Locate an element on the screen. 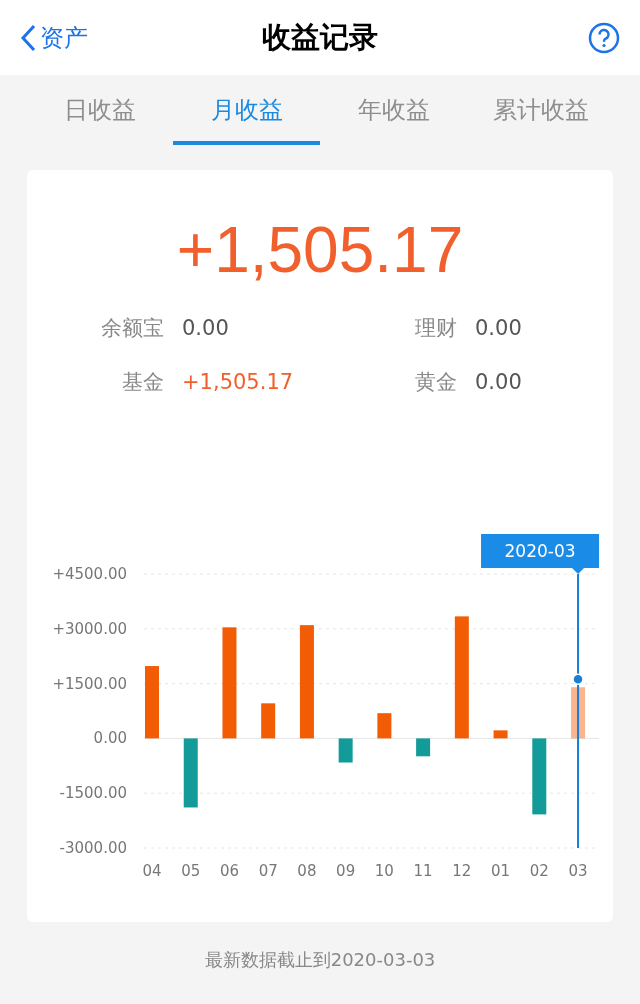 Image resolution: width=640 pixels, height=1004 pixels. x-tick-label: 01 is located at coordinates (501, 871).